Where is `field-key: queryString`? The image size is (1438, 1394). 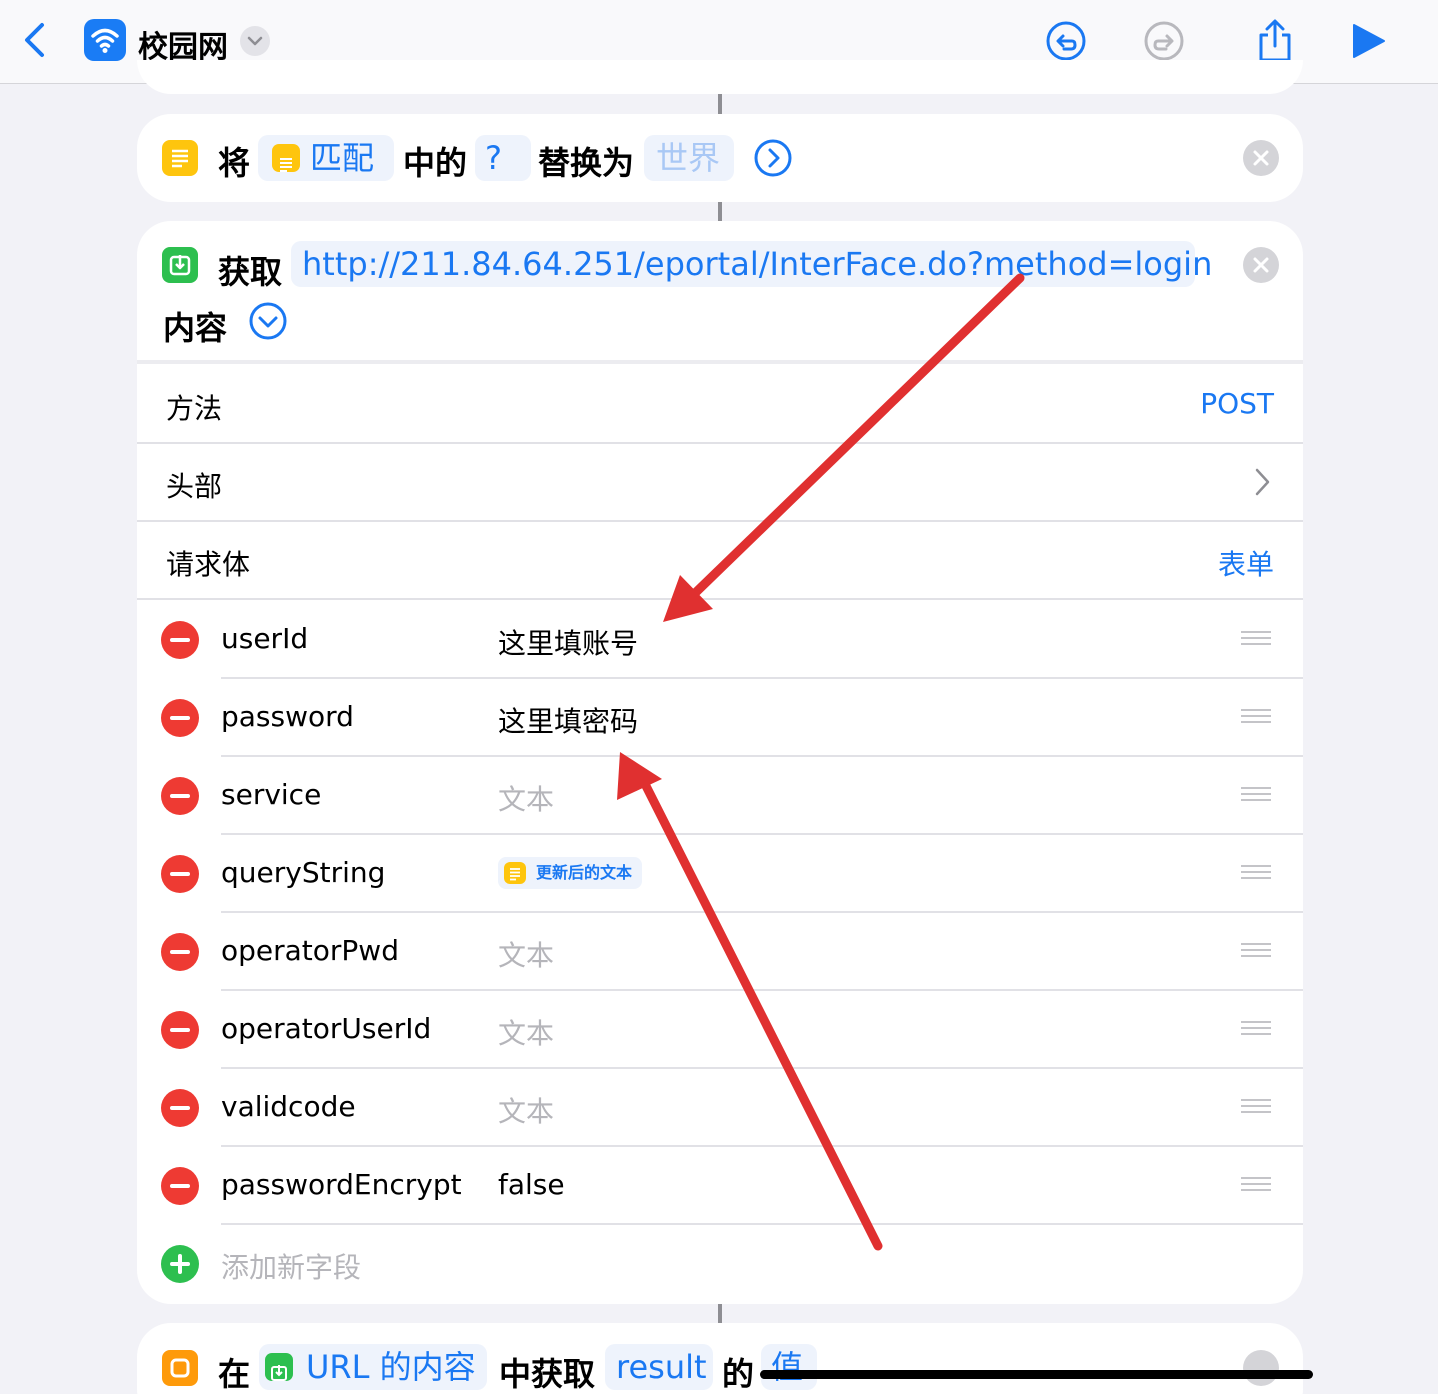 field-key: queryString is located at coordinates (303, 872).